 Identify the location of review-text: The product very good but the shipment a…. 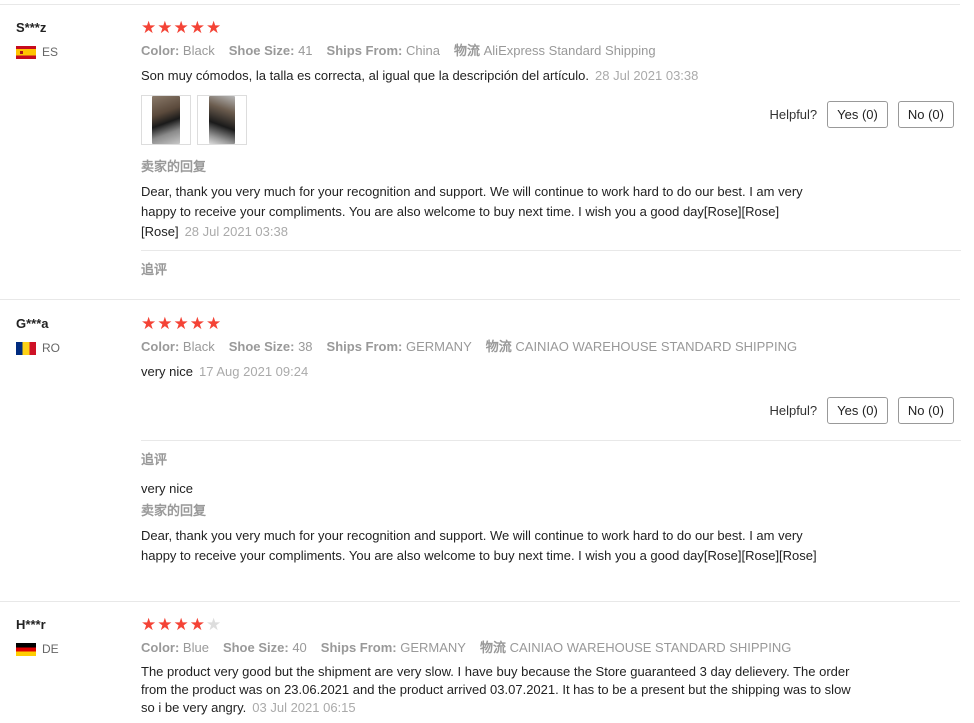
(496, 689).